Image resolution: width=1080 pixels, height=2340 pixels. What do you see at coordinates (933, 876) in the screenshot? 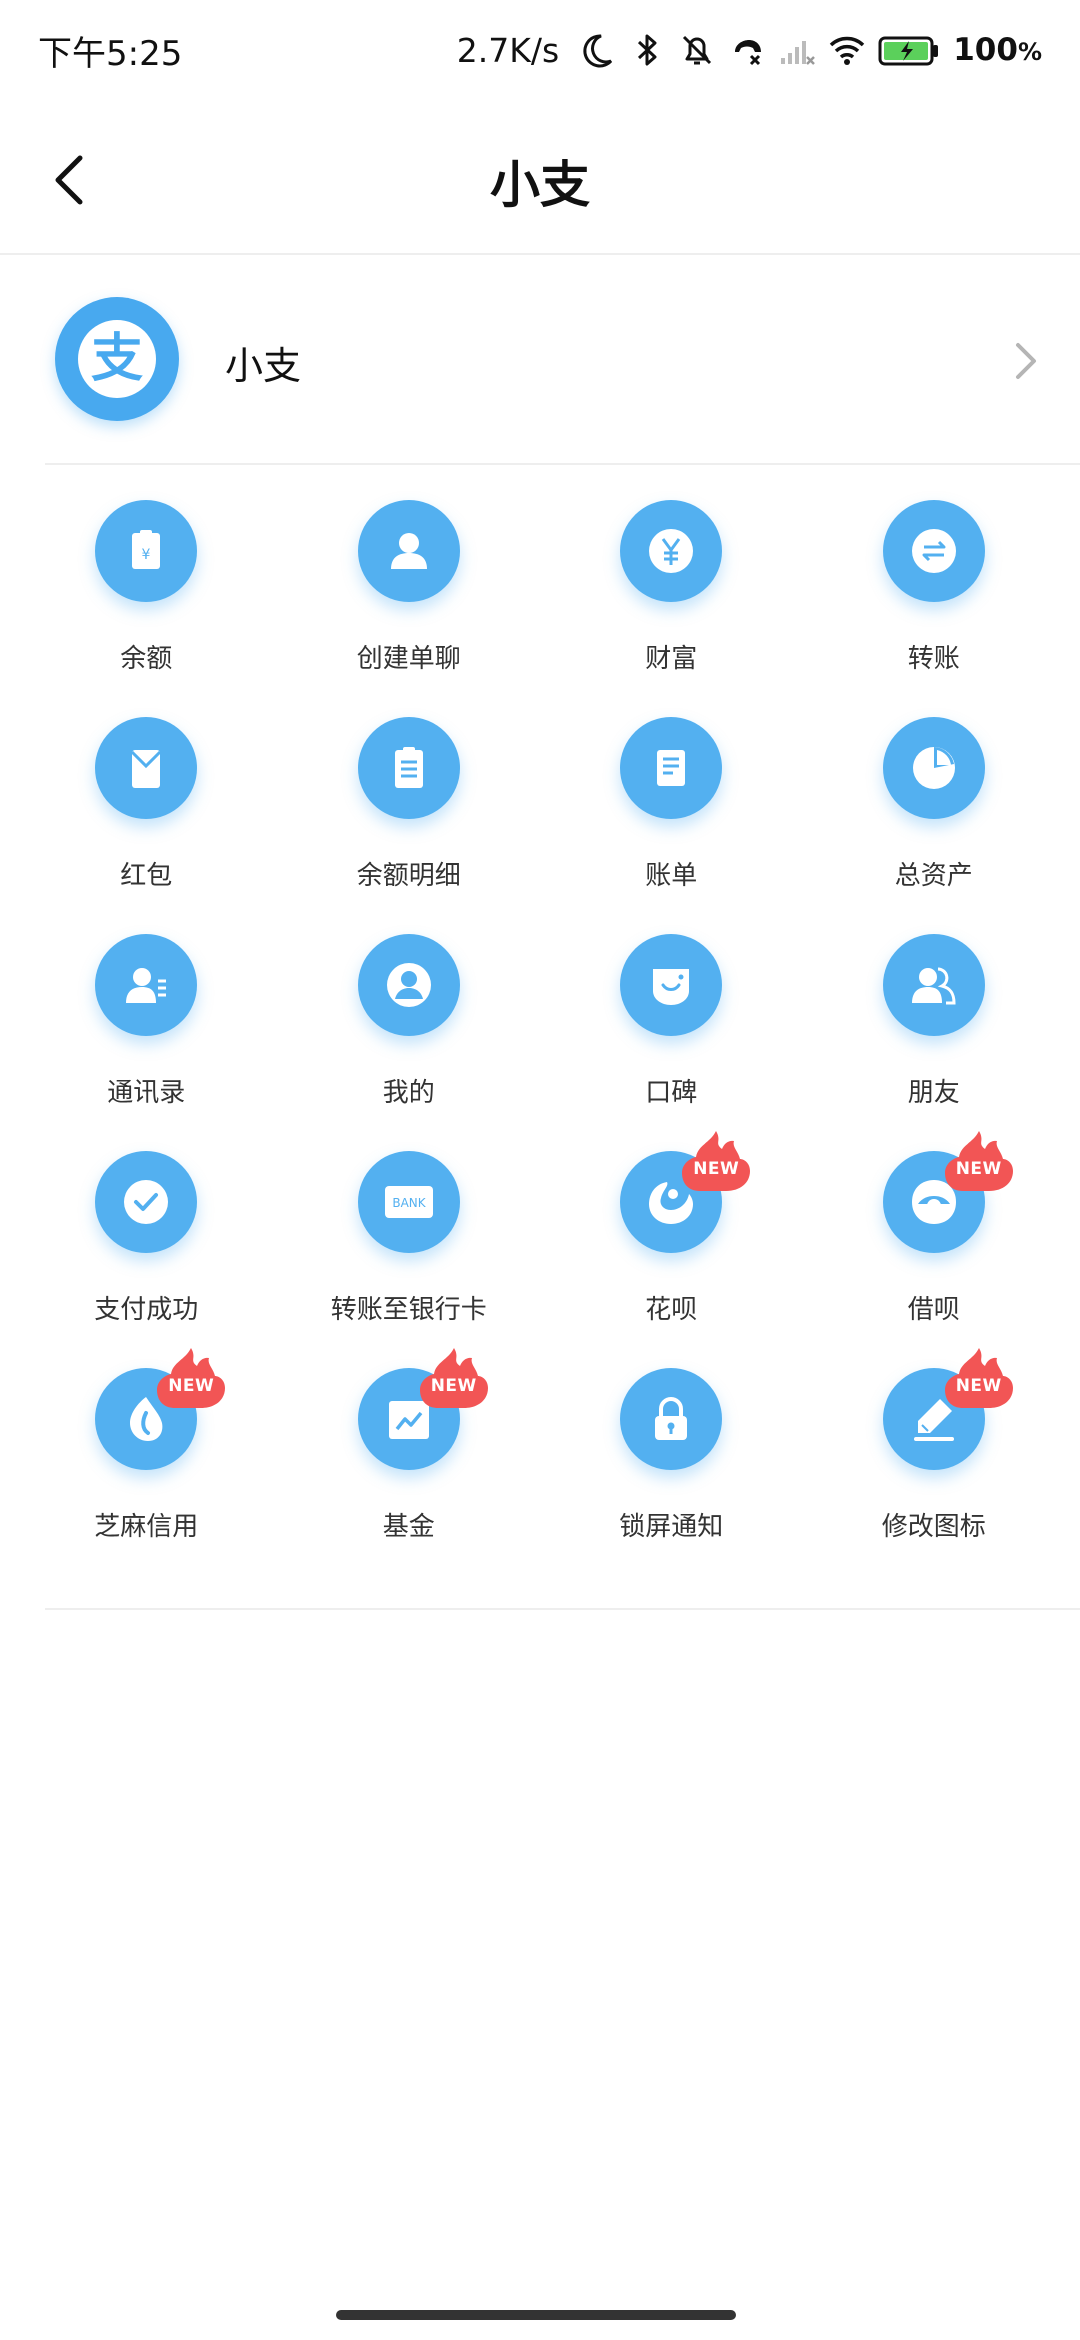
I see `grid-item-label: 总资产` at bounding box center [933, 876].